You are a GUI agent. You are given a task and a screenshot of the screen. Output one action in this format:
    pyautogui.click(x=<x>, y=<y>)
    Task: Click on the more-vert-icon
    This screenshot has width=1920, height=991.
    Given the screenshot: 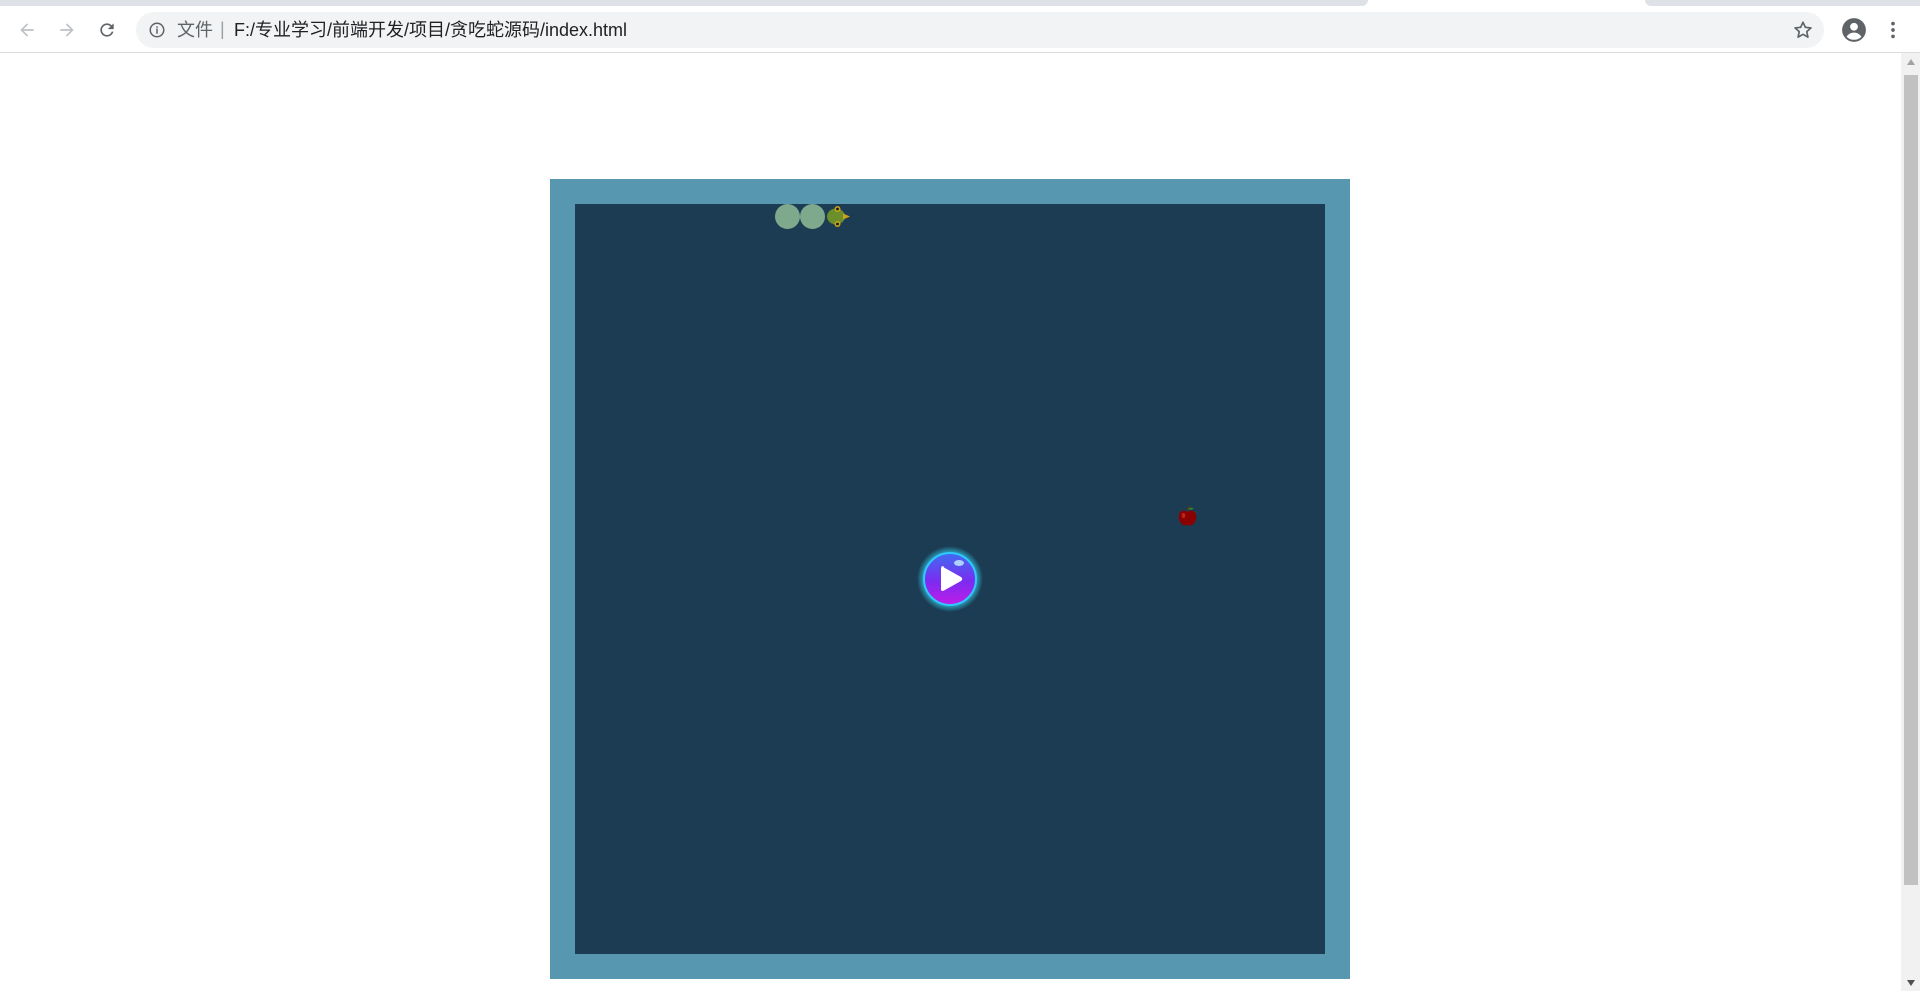 What is the action you would take?
    pyautogui.click(x=1893, y=30)
    